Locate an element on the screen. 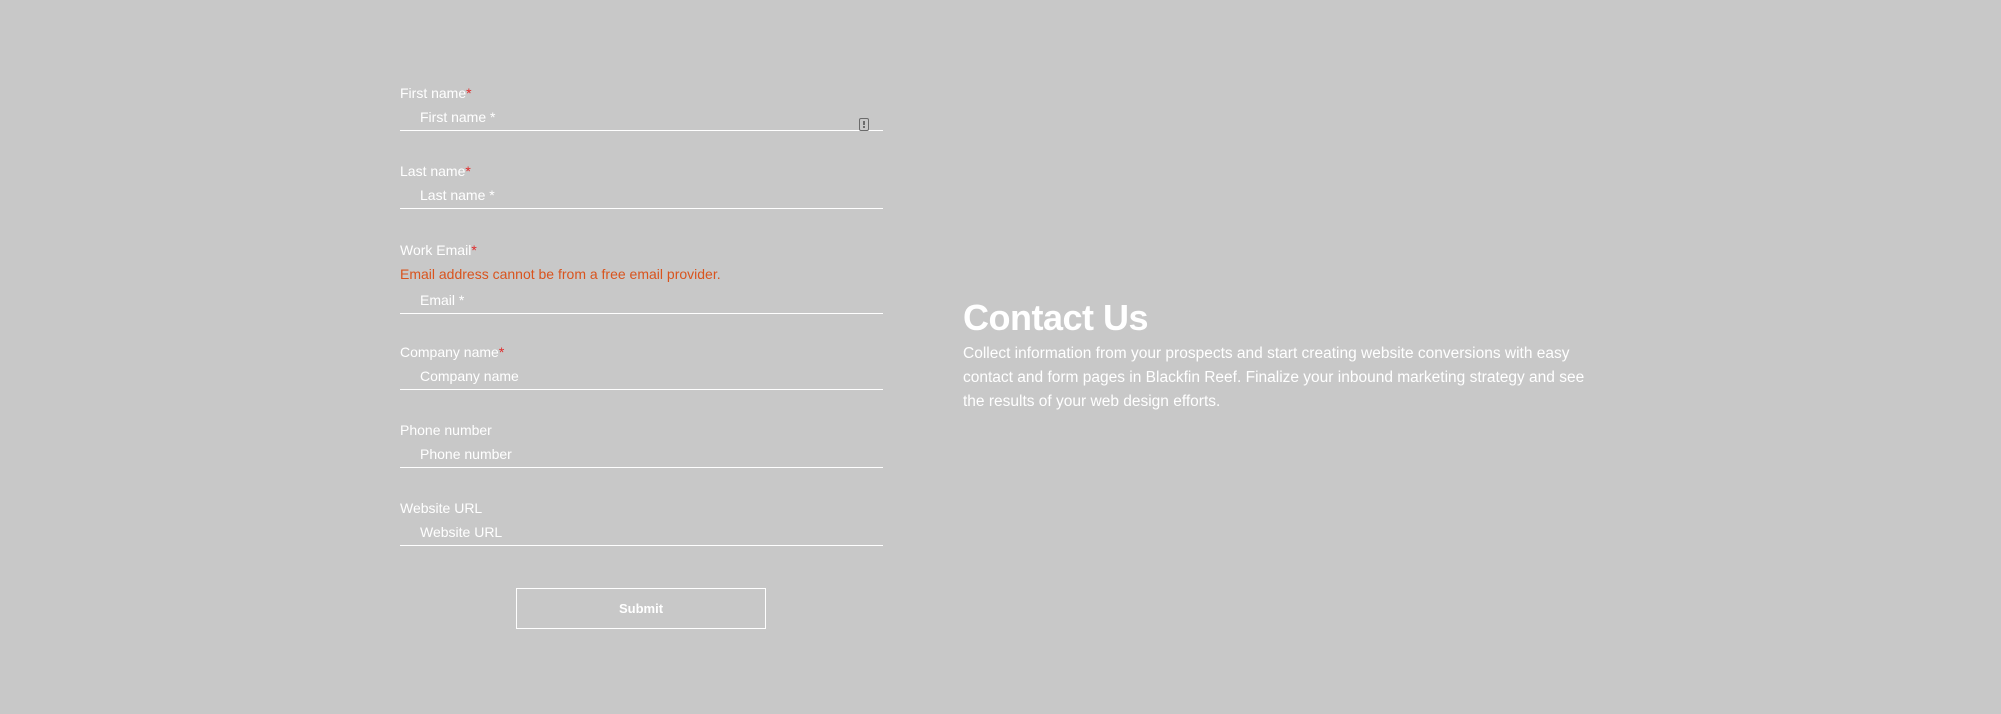  contact-card-icon is located at coordinates (864, 124).